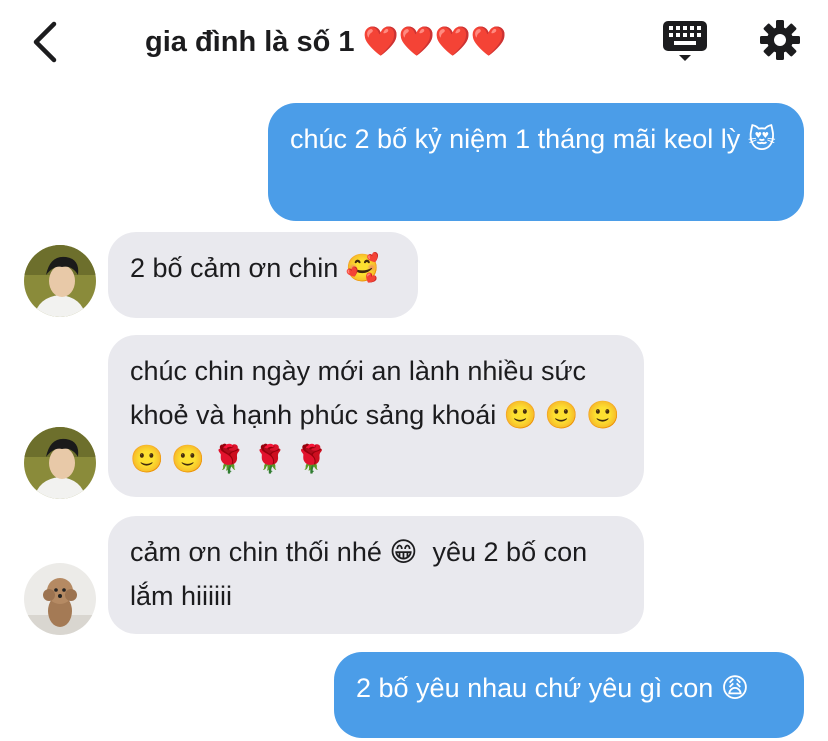  I want to click on gear-icon, so click(780, 40).